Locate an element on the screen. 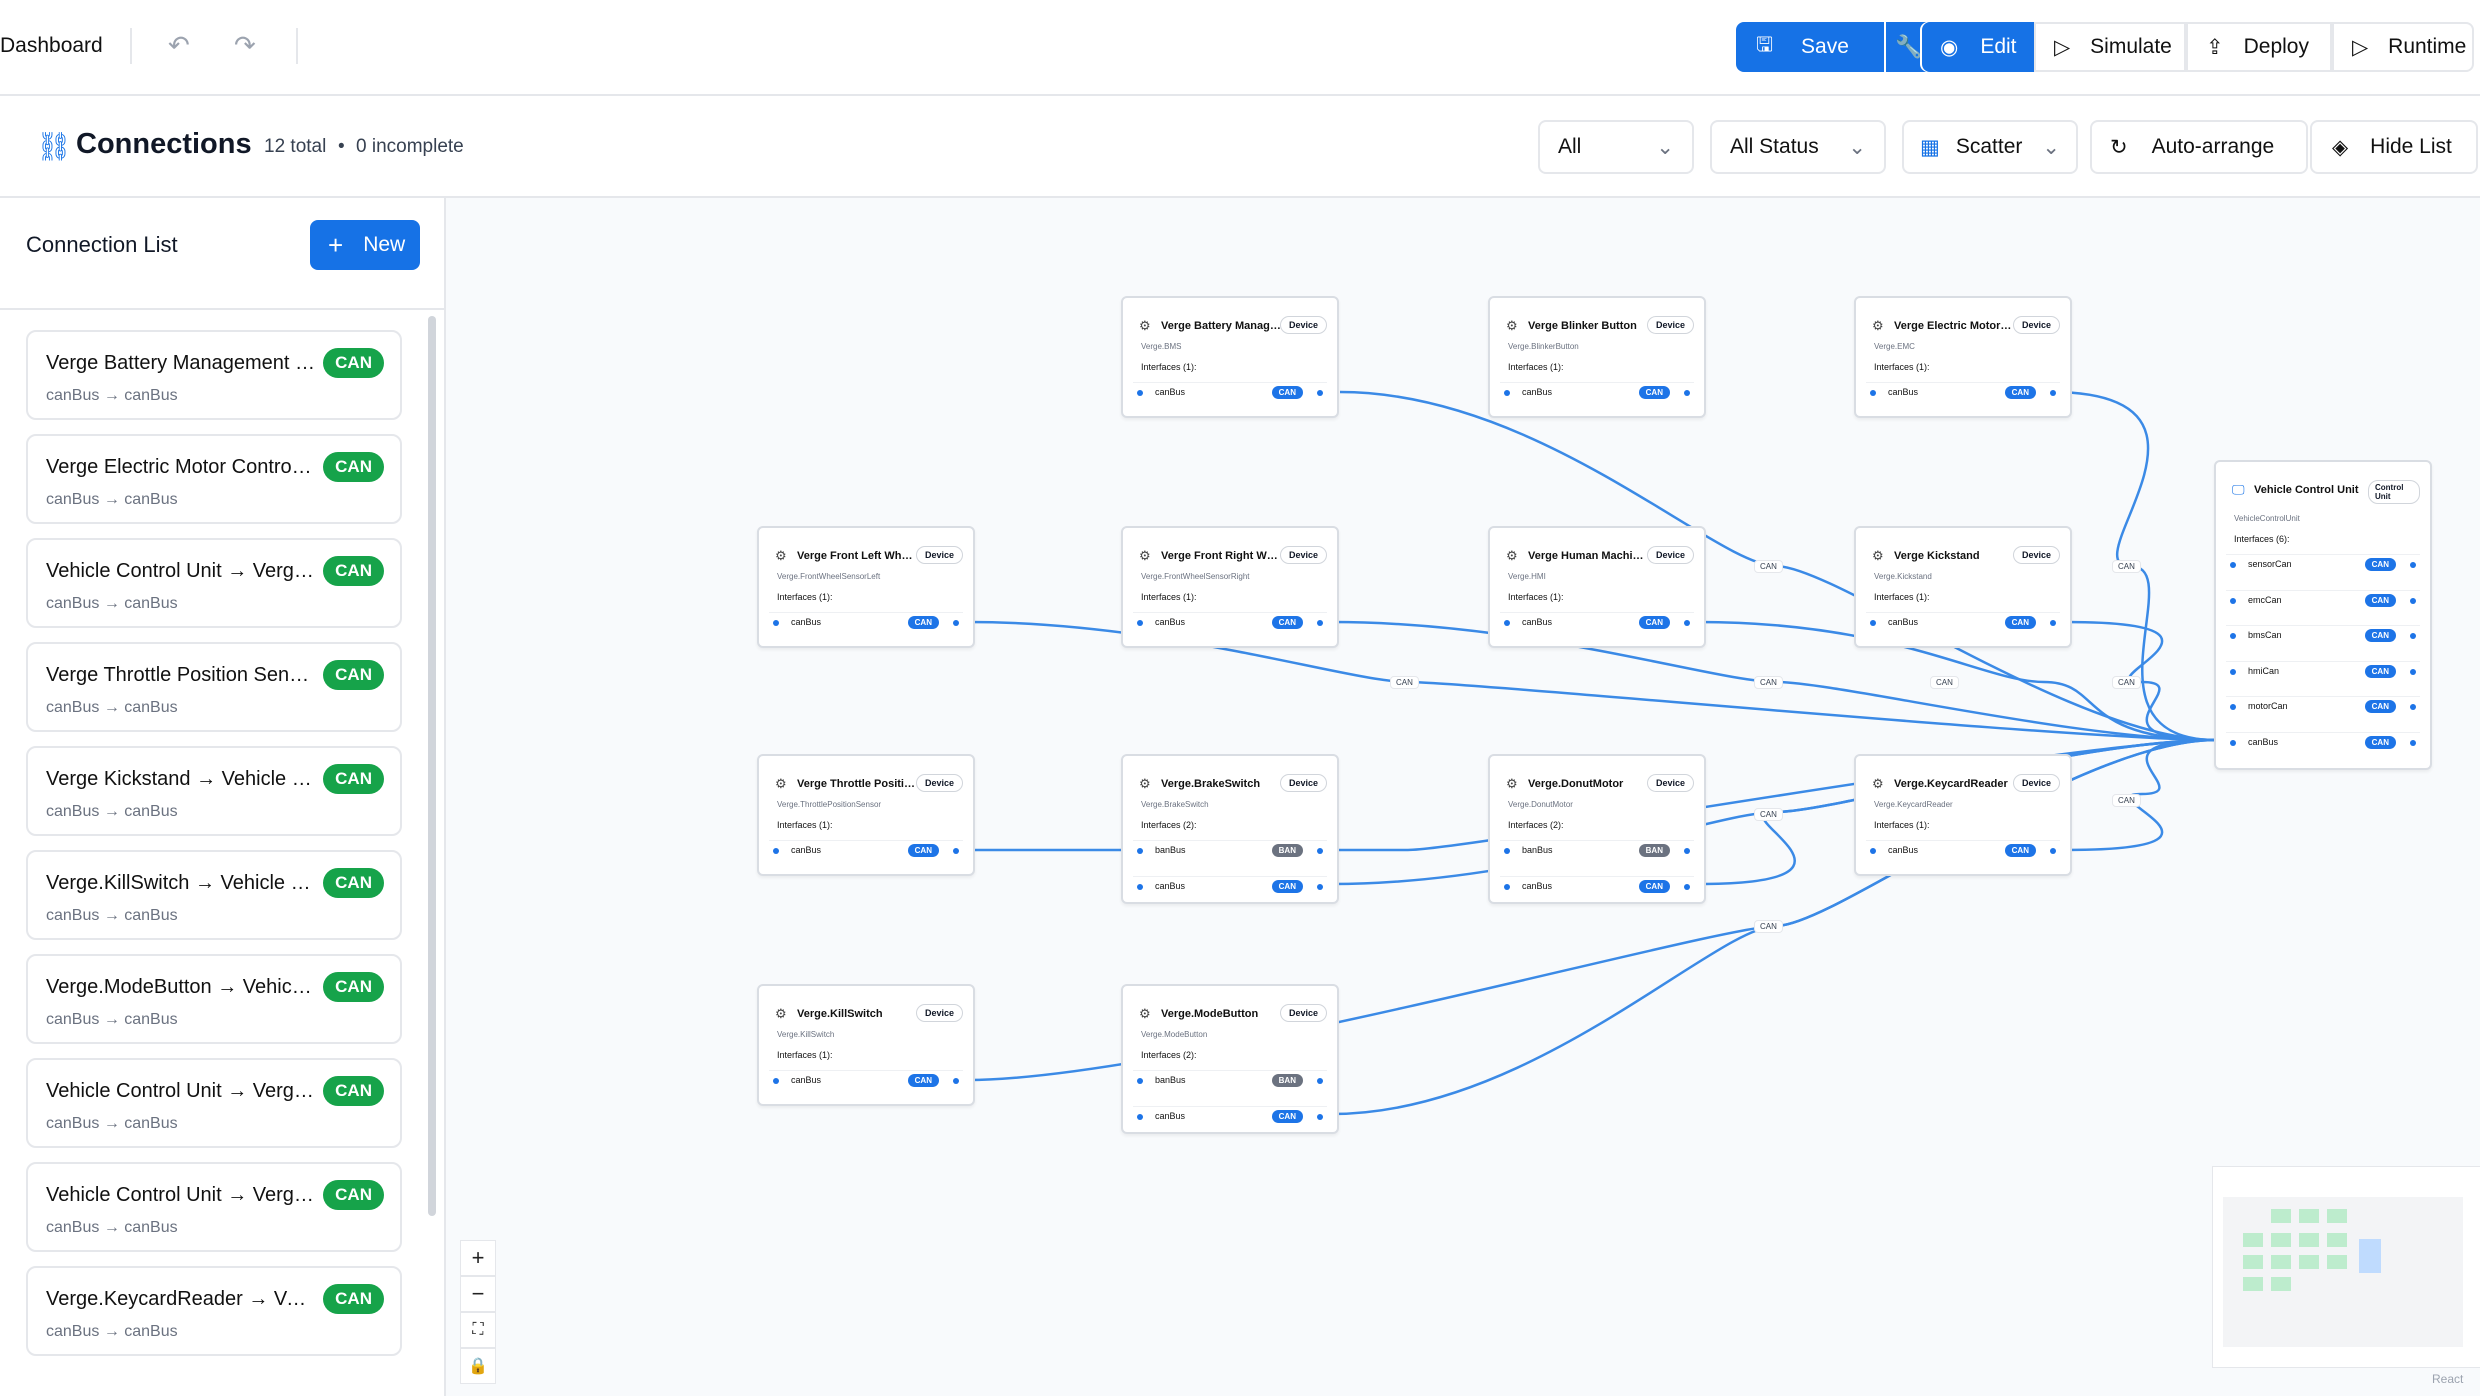 Image resolution: width=2480 pixels, height=1396 pixels. interface-row: emcCan CAN is located at coordinates (2323, 600).